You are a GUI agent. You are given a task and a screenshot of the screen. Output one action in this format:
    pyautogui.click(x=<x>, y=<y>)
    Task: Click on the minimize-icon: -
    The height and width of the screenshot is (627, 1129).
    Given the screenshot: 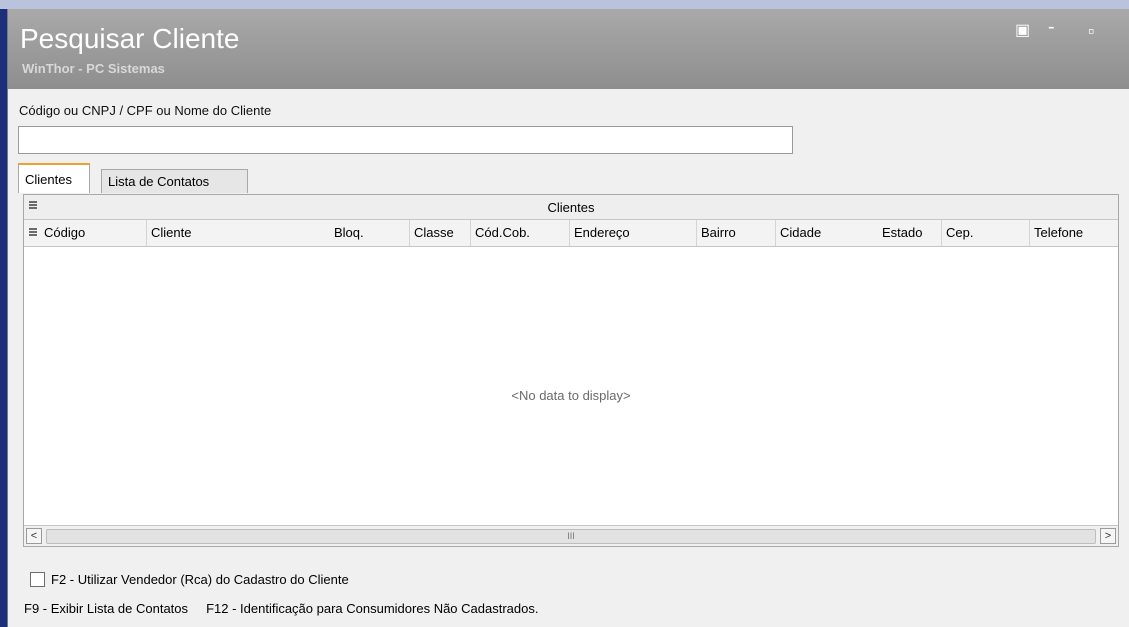 What is the action you would take?
    pyautogui.click(x=1051, y=27)
    